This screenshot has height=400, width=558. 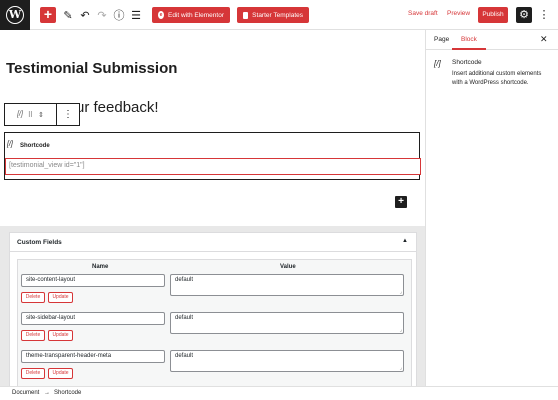 What do you see at coordinates (544, 15) in the screenshot?
I see `more-options-icon: ⋮` at bounding box center [544, 15].